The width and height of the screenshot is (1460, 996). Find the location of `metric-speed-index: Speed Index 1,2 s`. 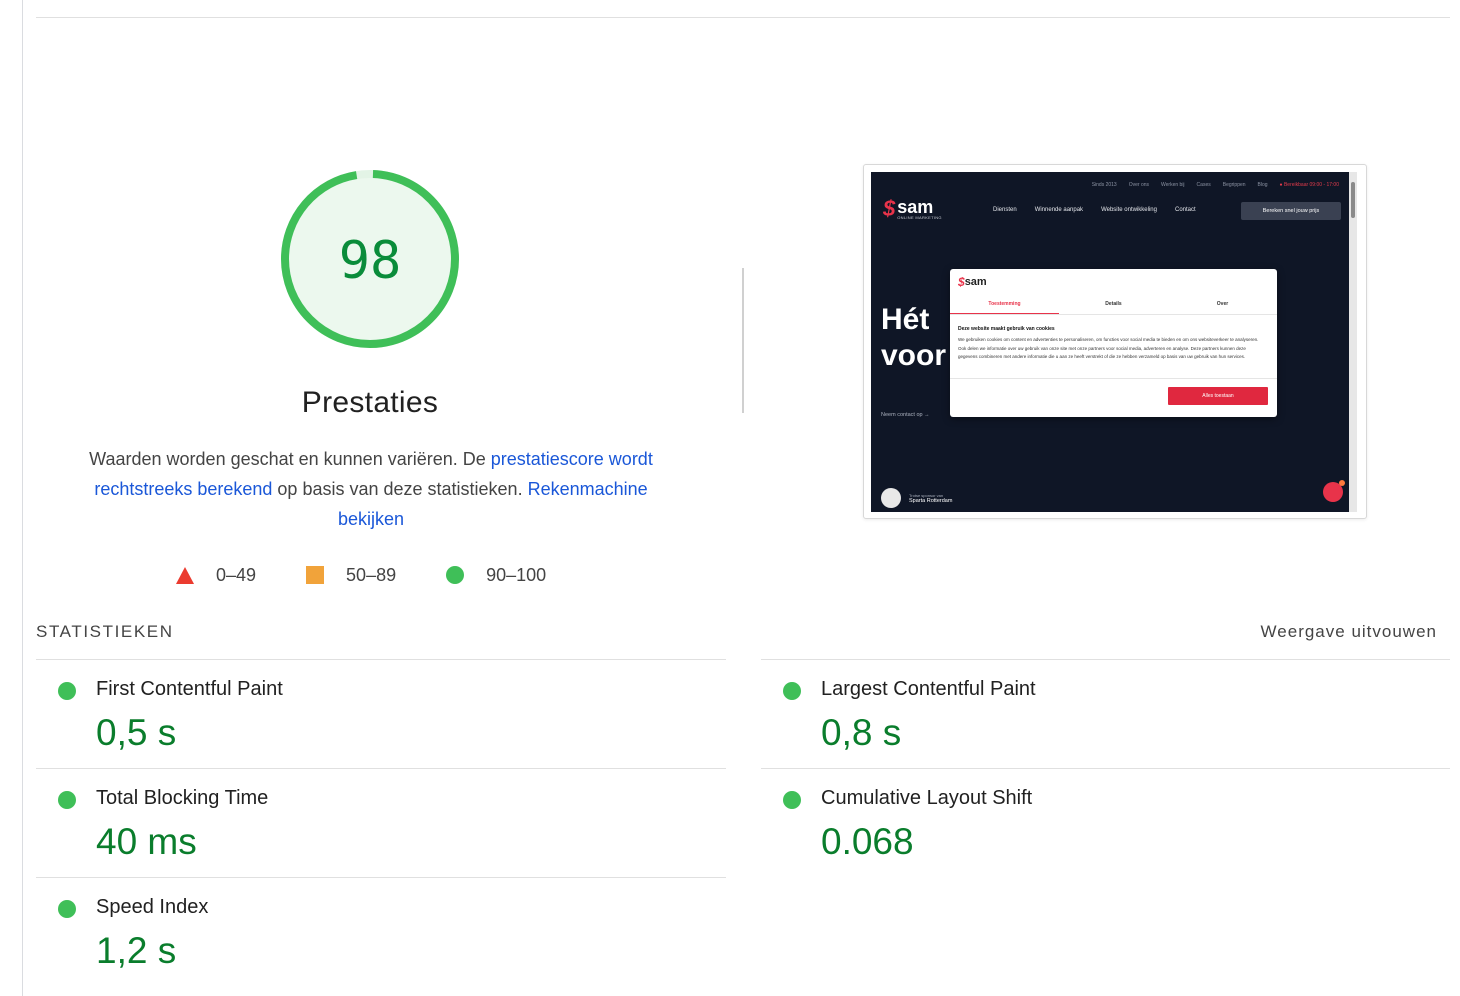

metric-speed-index: Speed Index 1,2 s is located at coordinates (376, 928).